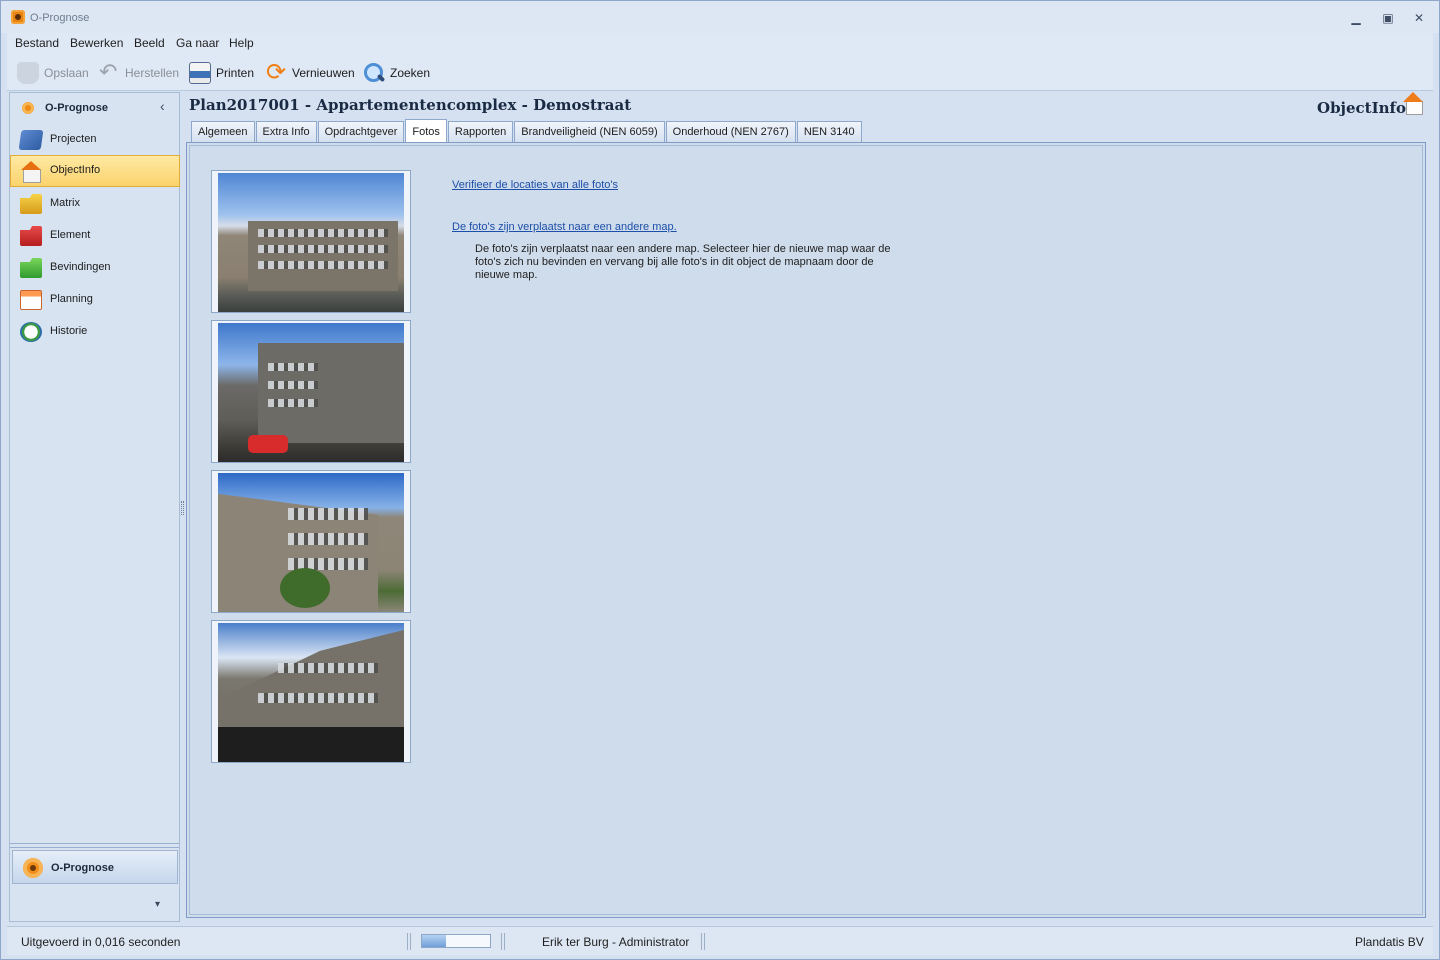 The width and height of the screenshot is (1440, 960). I want to click on menu-bewerken: Bewerken, so click(96, 43).